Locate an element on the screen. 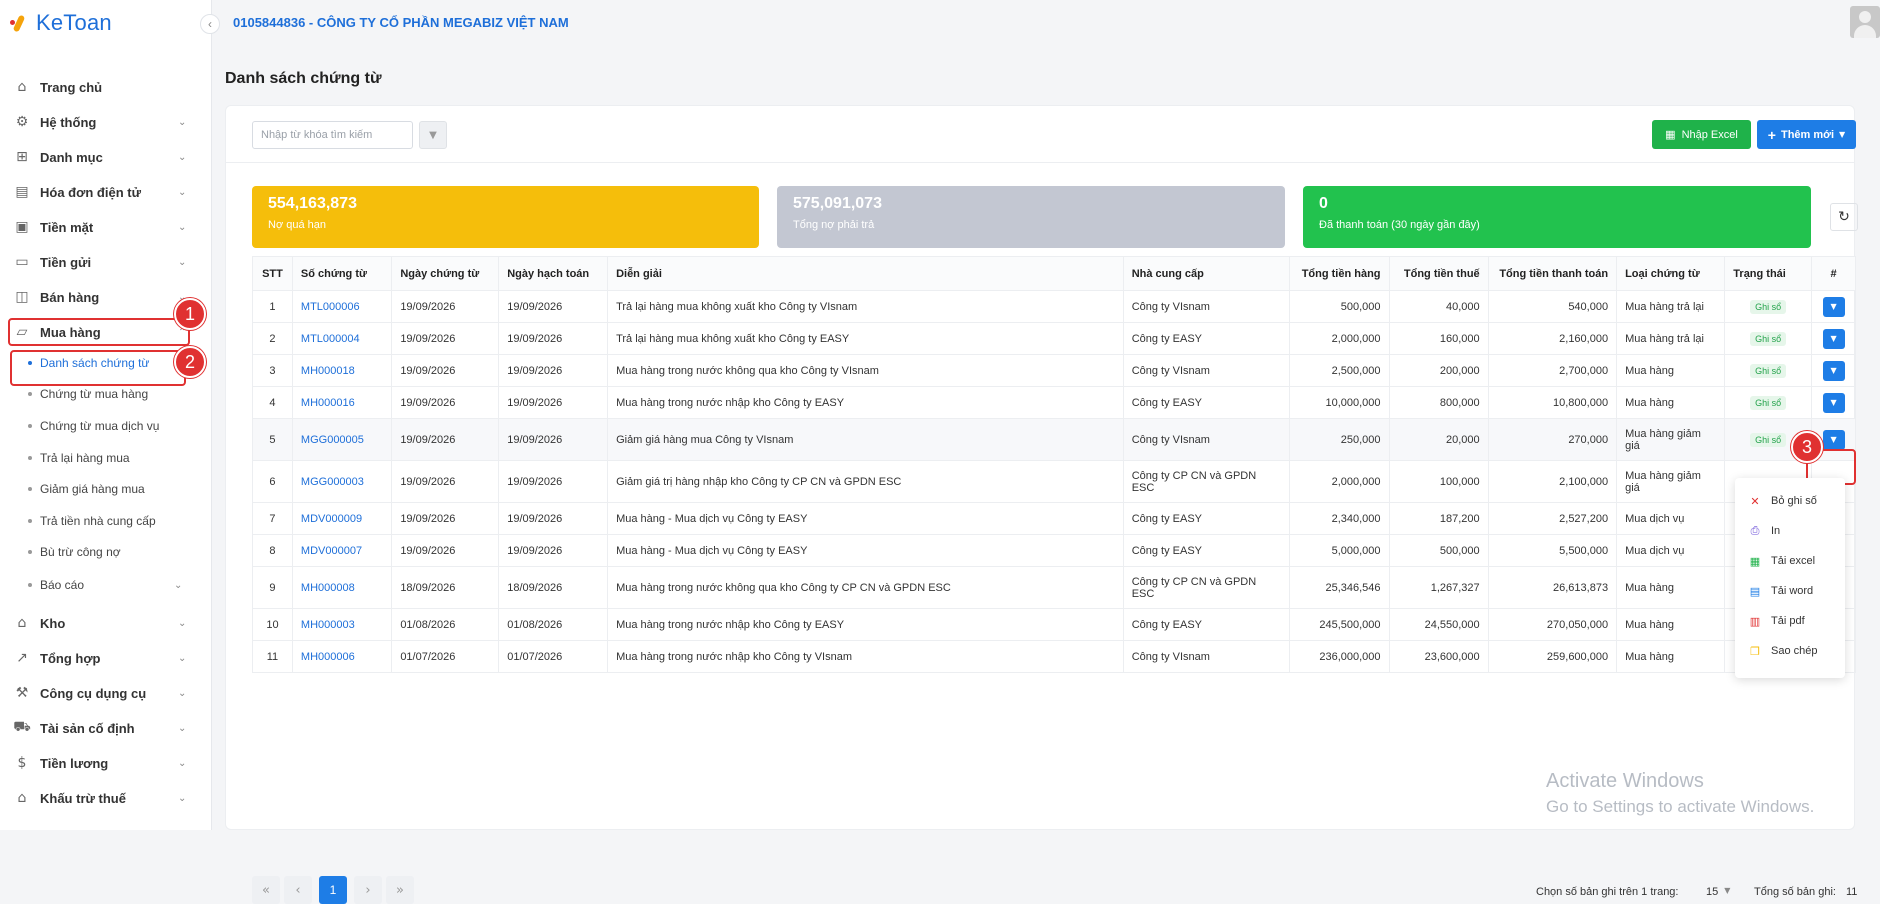 The width and height of the screenshot is (1880, 904). table-cell: 11 is located at coordinates (272, 656).